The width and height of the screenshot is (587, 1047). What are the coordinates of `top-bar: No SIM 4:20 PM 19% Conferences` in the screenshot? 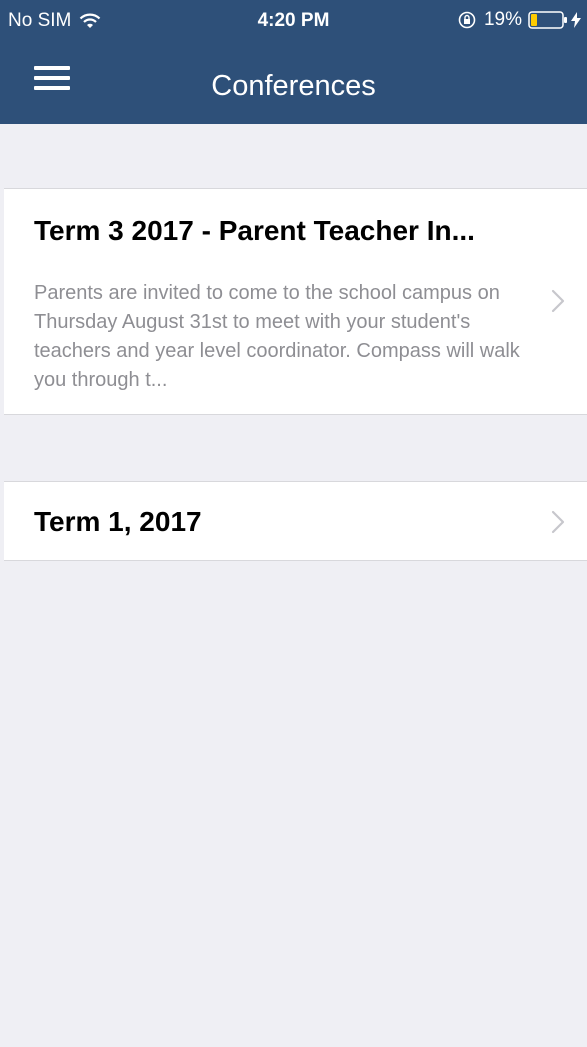 It's located at (293, 62).